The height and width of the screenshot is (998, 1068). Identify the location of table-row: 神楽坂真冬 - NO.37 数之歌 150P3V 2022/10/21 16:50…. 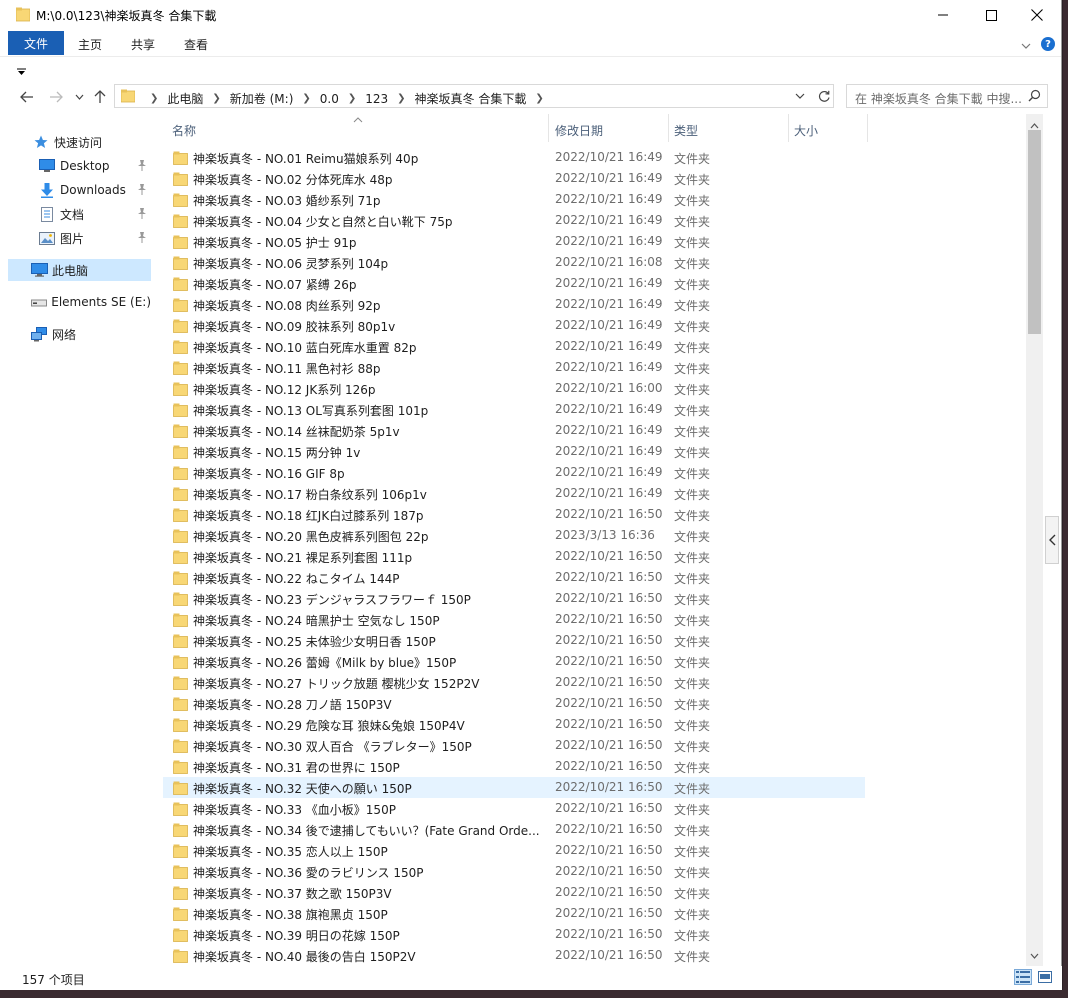
(514, 892).